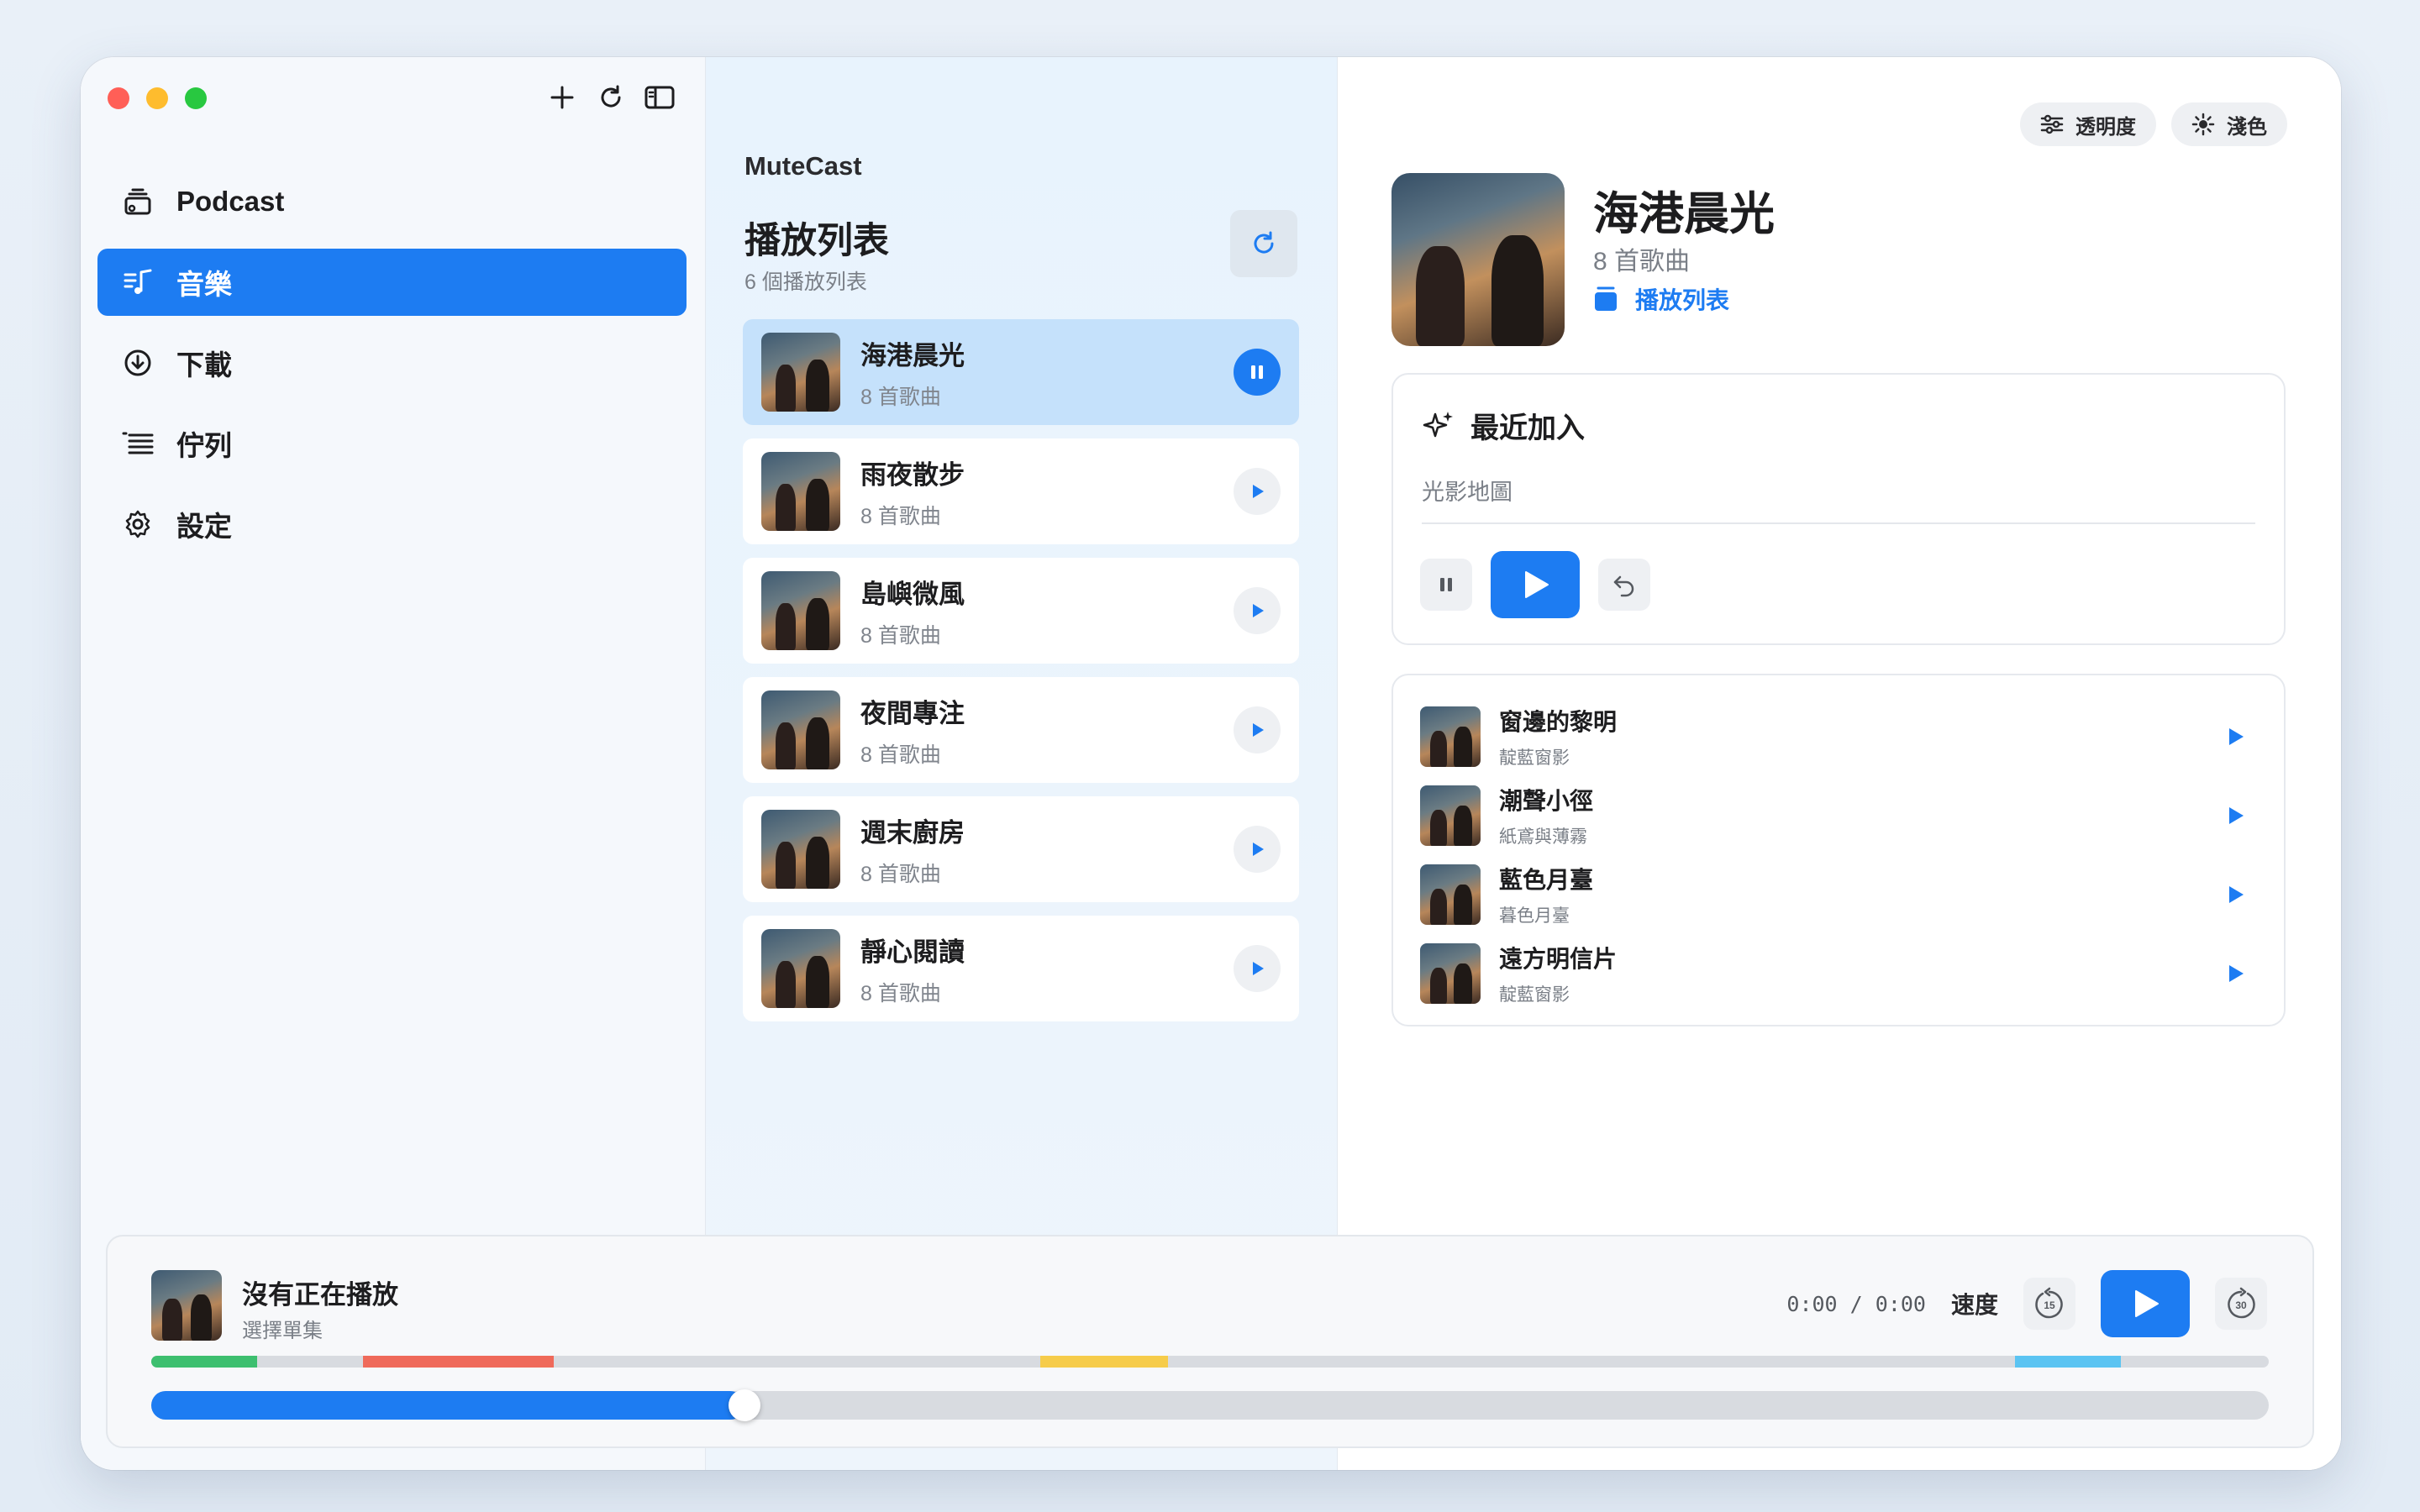 The image size is (2420, 1512). What do you see at coordinates (2203, 124) in the screenshot?
I see `sun-icon` at bounding box center [2203, 124].